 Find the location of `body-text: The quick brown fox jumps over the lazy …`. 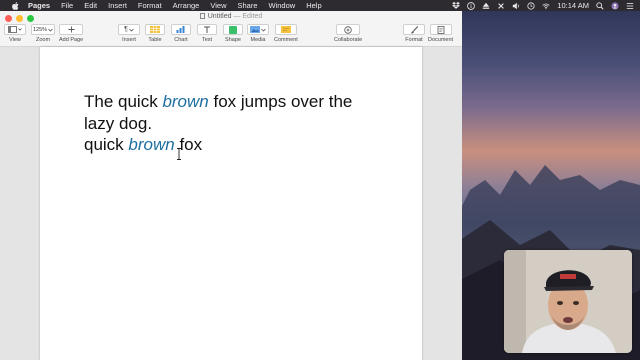

body-text: The quick brown fox jumps over the lazy … is located at coordinates (234, 123).